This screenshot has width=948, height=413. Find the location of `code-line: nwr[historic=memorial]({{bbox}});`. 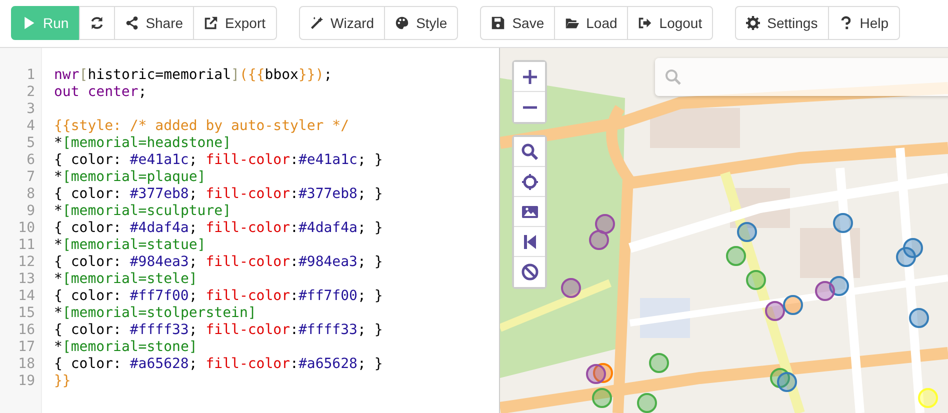

code-line: nwr[historic=memorial]({{bbox}}); is located at coordinates (194, 75).